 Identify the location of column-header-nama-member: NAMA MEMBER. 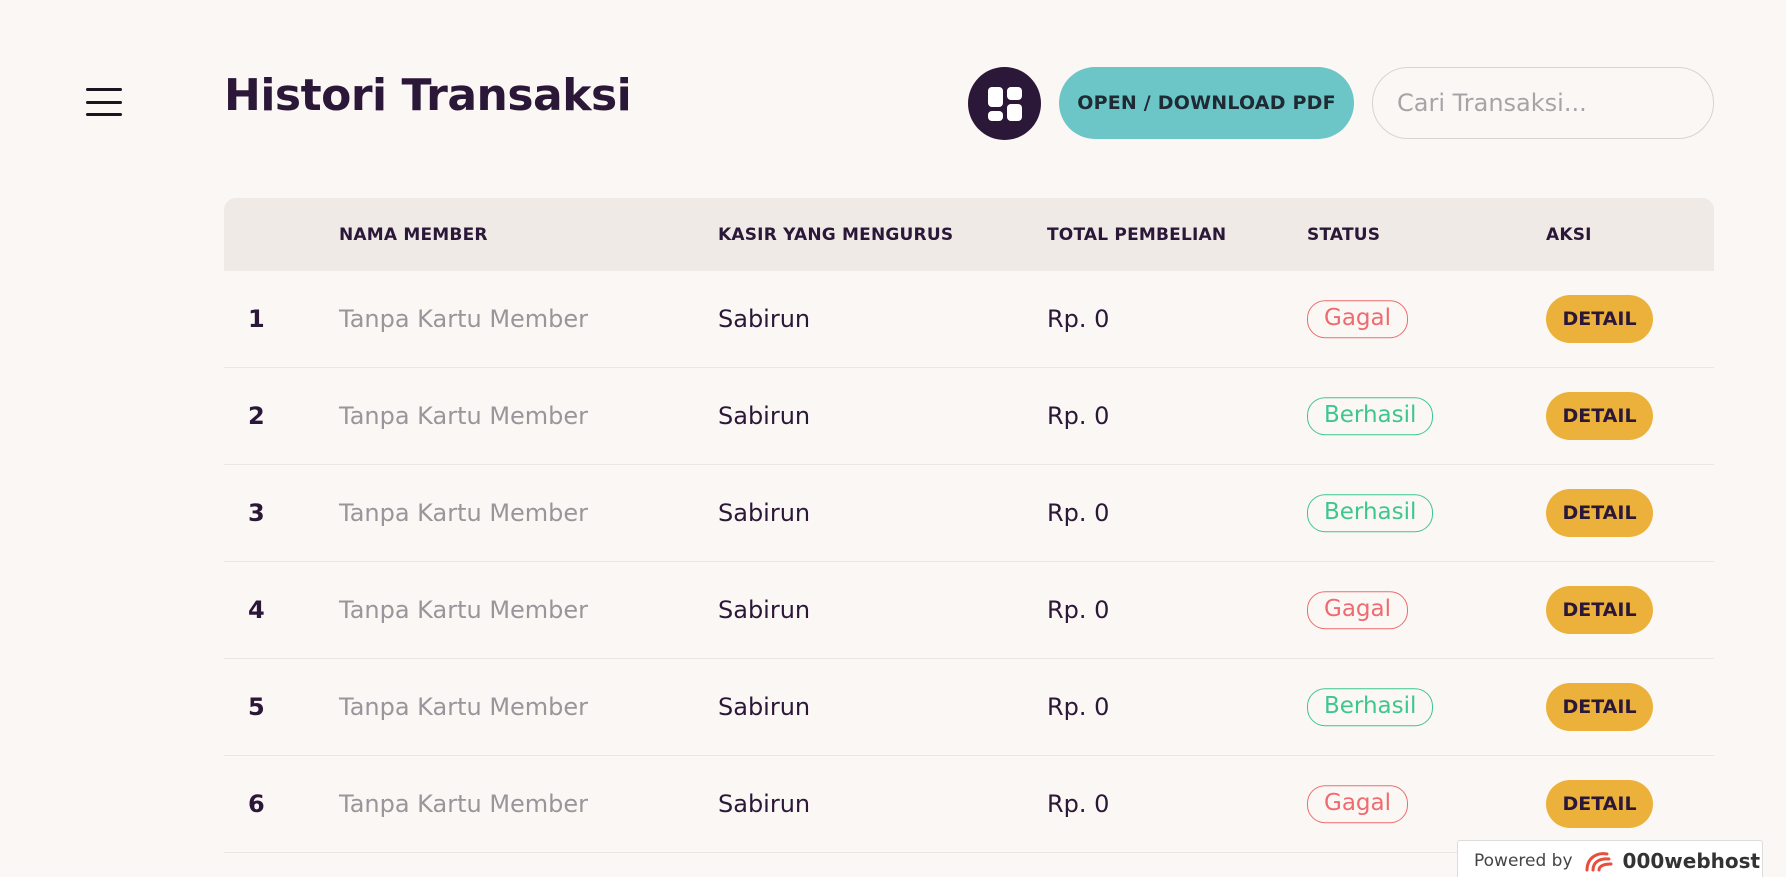
(413, 234).